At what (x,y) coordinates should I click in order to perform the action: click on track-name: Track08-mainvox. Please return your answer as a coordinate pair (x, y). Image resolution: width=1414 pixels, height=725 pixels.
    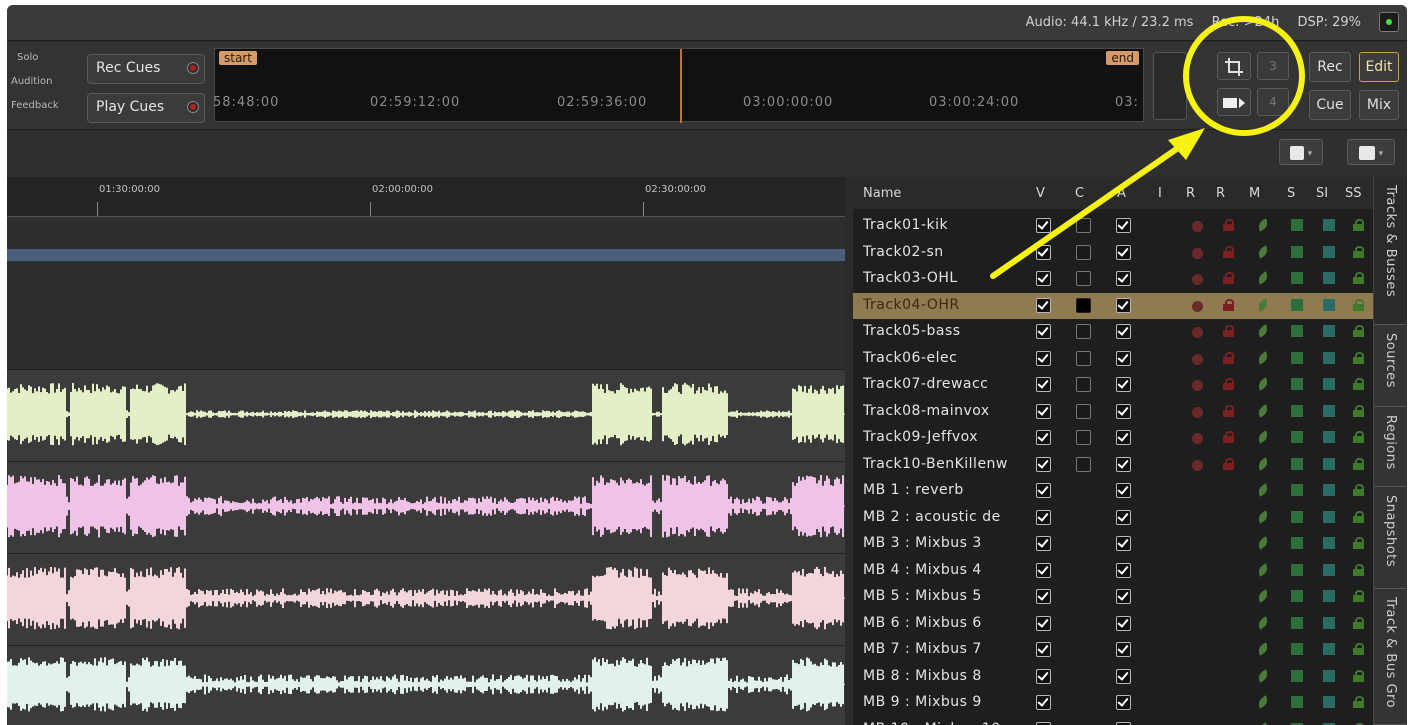
    Looking at the image, I should click on (939, 411).